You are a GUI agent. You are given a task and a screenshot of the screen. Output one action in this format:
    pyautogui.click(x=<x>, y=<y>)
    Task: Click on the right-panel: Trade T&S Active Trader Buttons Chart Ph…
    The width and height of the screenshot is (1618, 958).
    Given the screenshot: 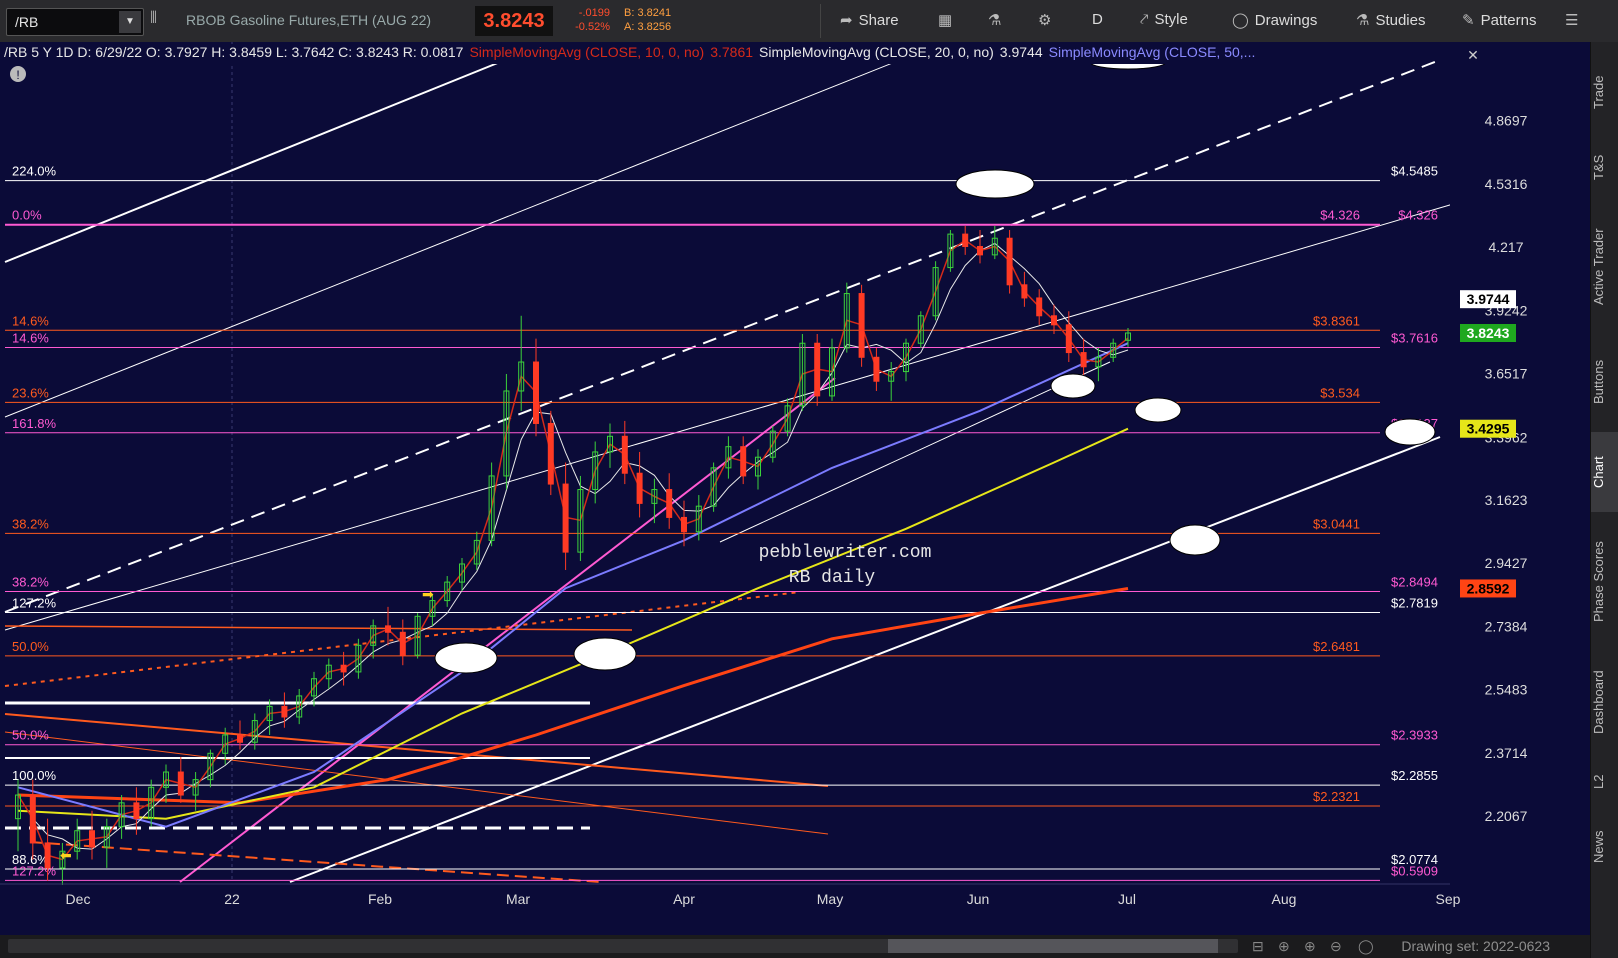 What is the action you would take?
    pyautogui.click(x=1604, y=500)
    